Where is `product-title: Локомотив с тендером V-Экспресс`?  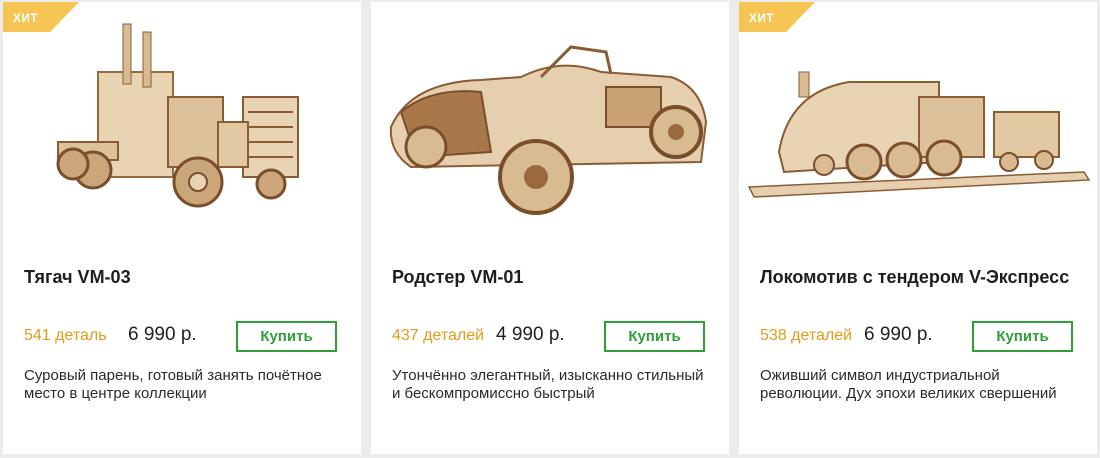
product-title: Локомотив с тендером V-Экспресс is located at coordinates (923, 277).